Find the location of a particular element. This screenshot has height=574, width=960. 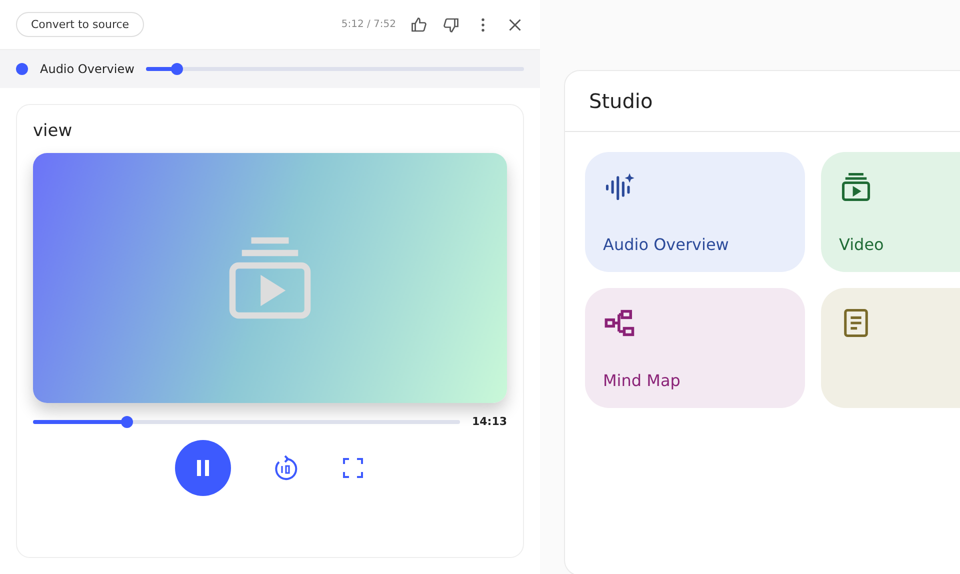

studio-title: Studio is located at coordinates (762, 101).